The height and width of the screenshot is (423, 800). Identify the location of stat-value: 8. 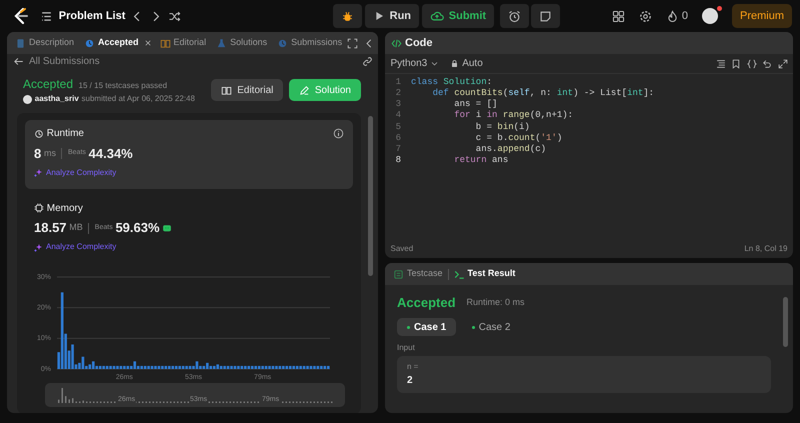
(38, 153).